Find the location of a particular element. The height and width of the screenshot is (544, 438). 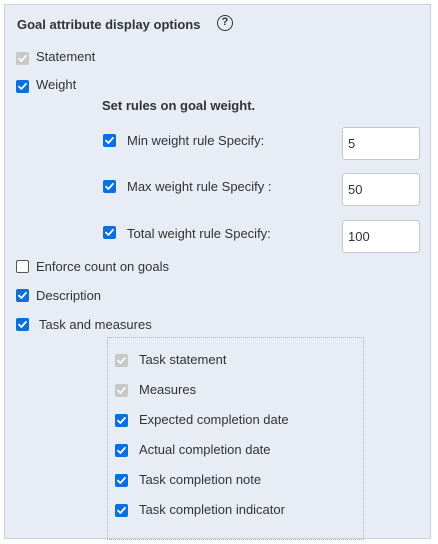

total-weight-rule-checkbox is located at coordinates (109, 232).